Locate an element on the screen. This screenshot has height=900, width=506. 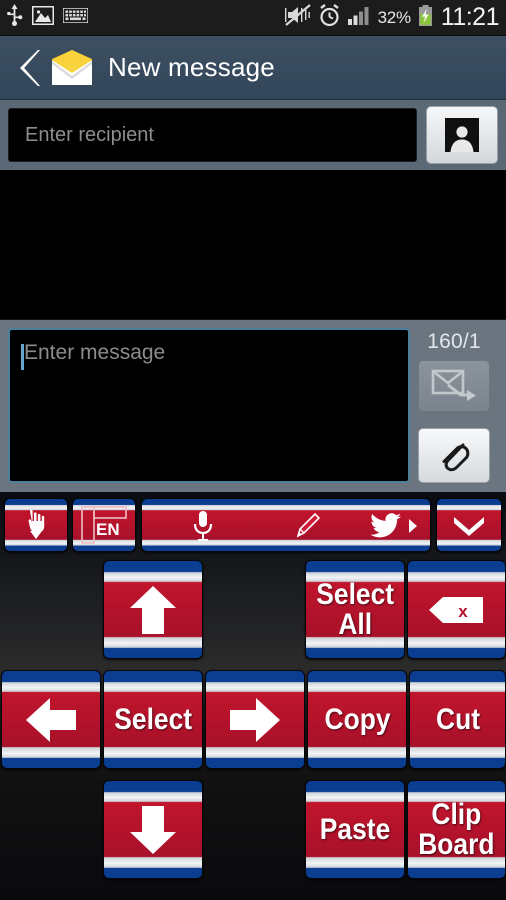
attach-button is located at coordinates (454, 455).